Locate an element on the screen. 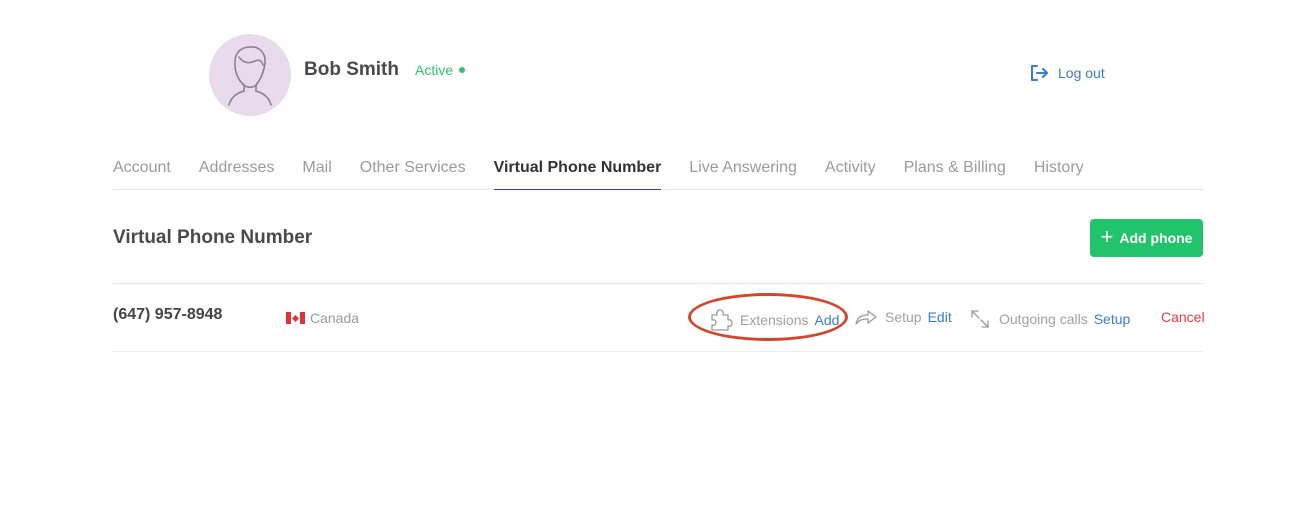 The width and height of the screenshot is (1291, 528). logout-button: Log out is located at coordinates (1067, 73).